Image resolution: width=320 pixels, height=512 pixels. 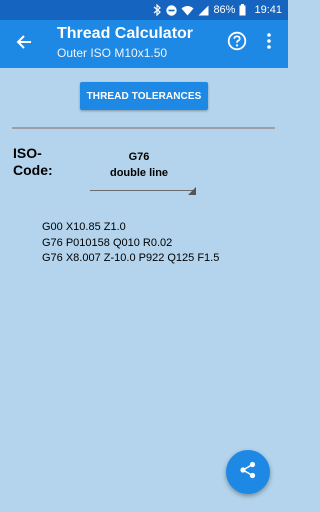 What do you see at coordinates (157, 10) in the screenshot?
I see `bluetooth-icon` at bounding box center [157, 10].